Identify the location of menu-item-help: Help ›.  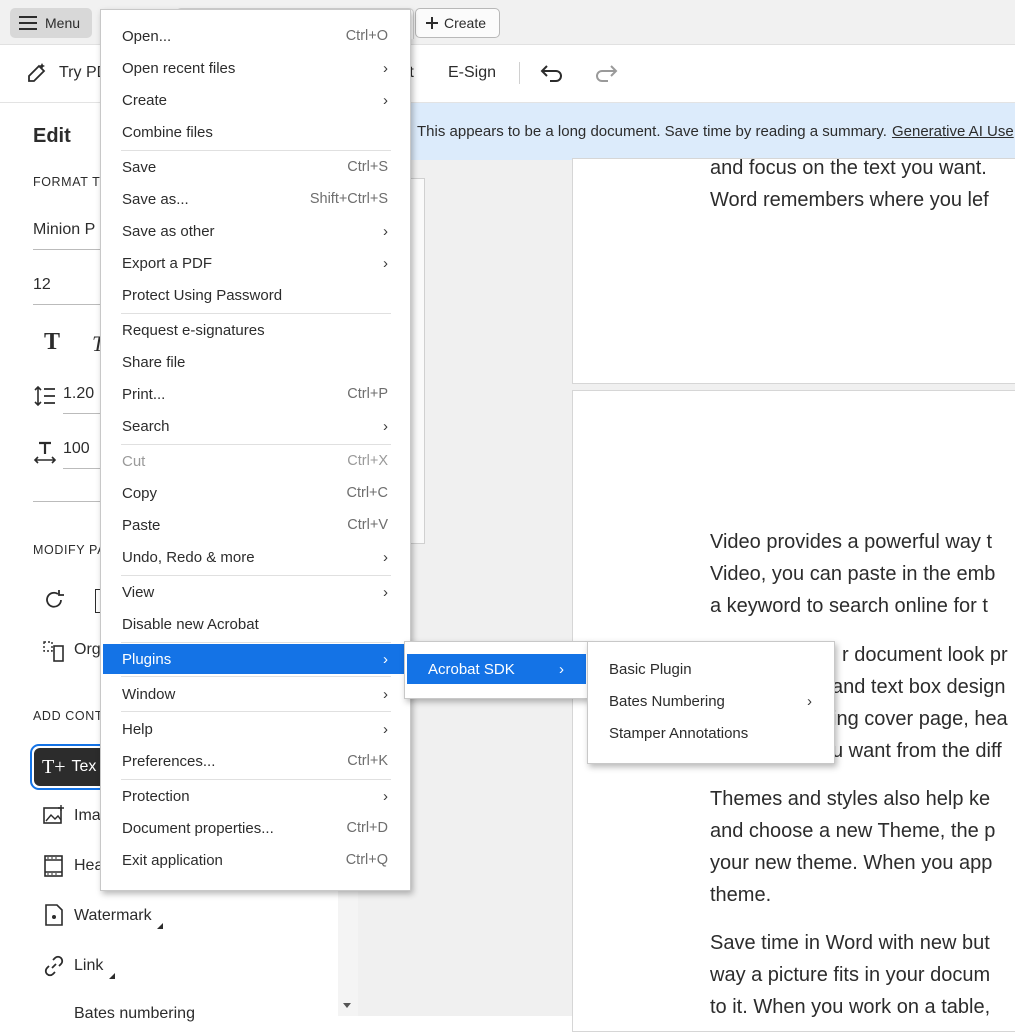
(255, 729).